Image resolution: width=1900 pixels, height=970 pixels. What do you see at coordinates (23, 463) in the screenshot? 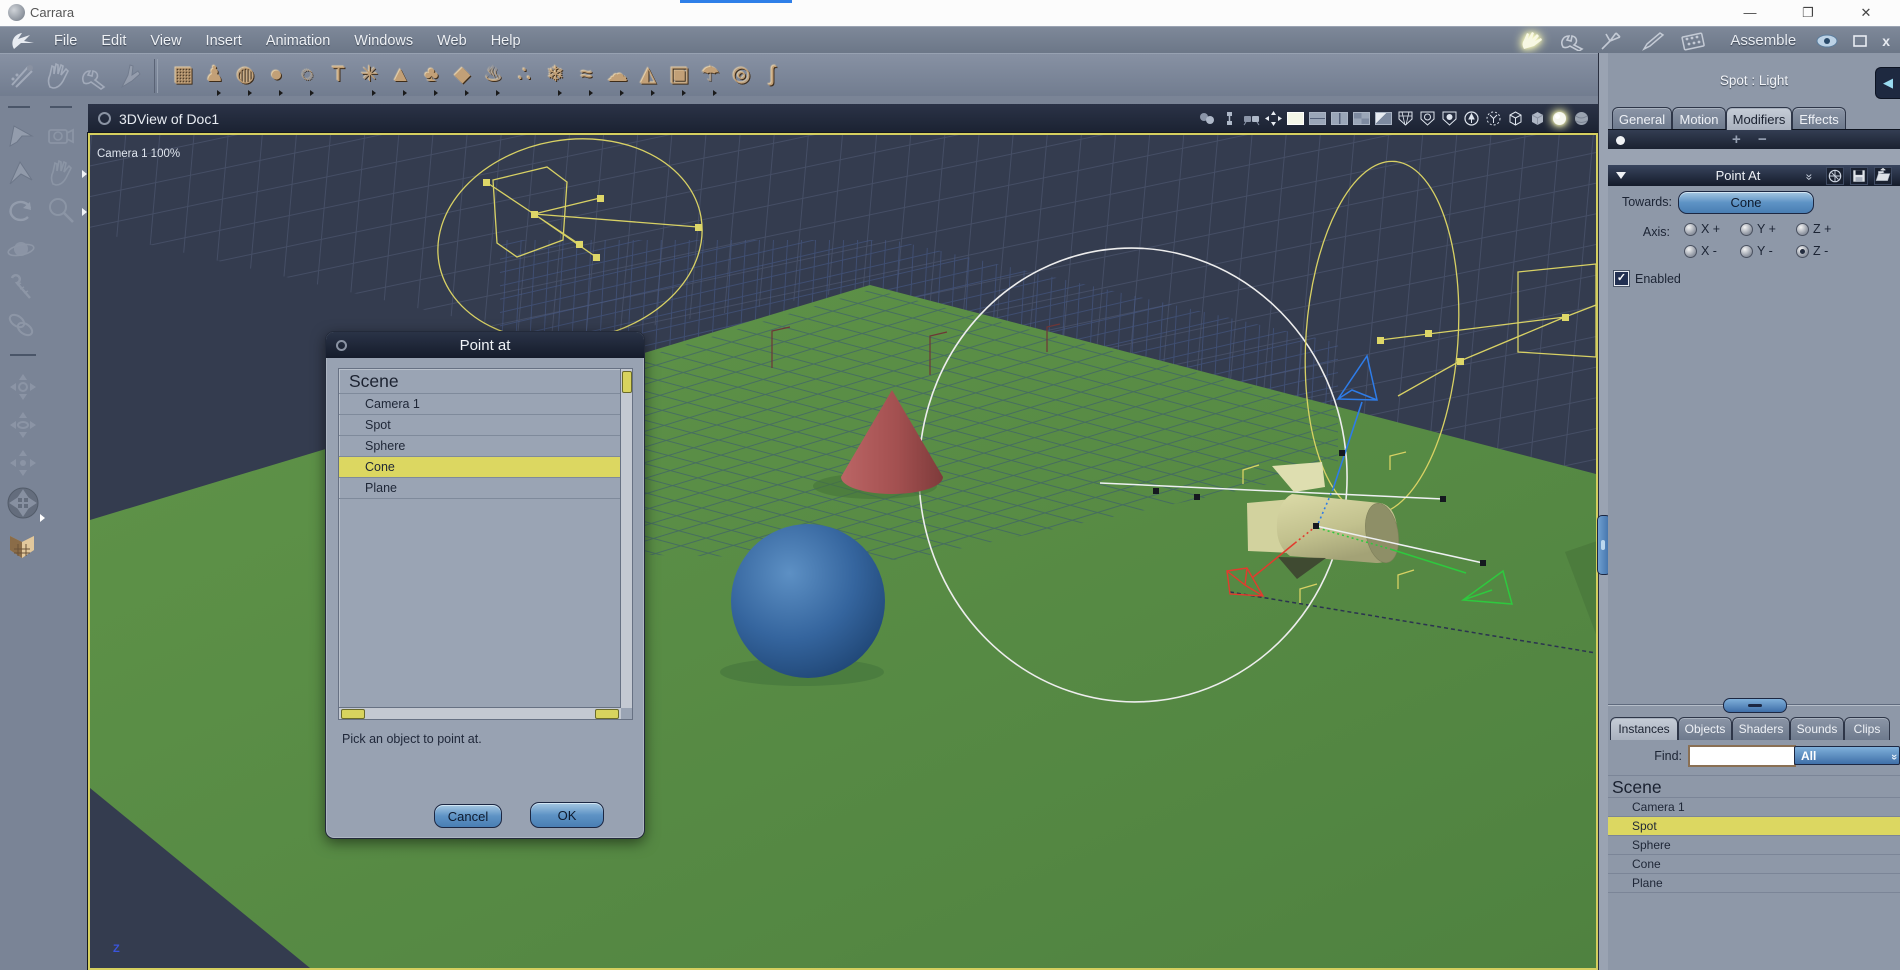
I see `camera-track-tool-icon` at bounding box center [23, 463].